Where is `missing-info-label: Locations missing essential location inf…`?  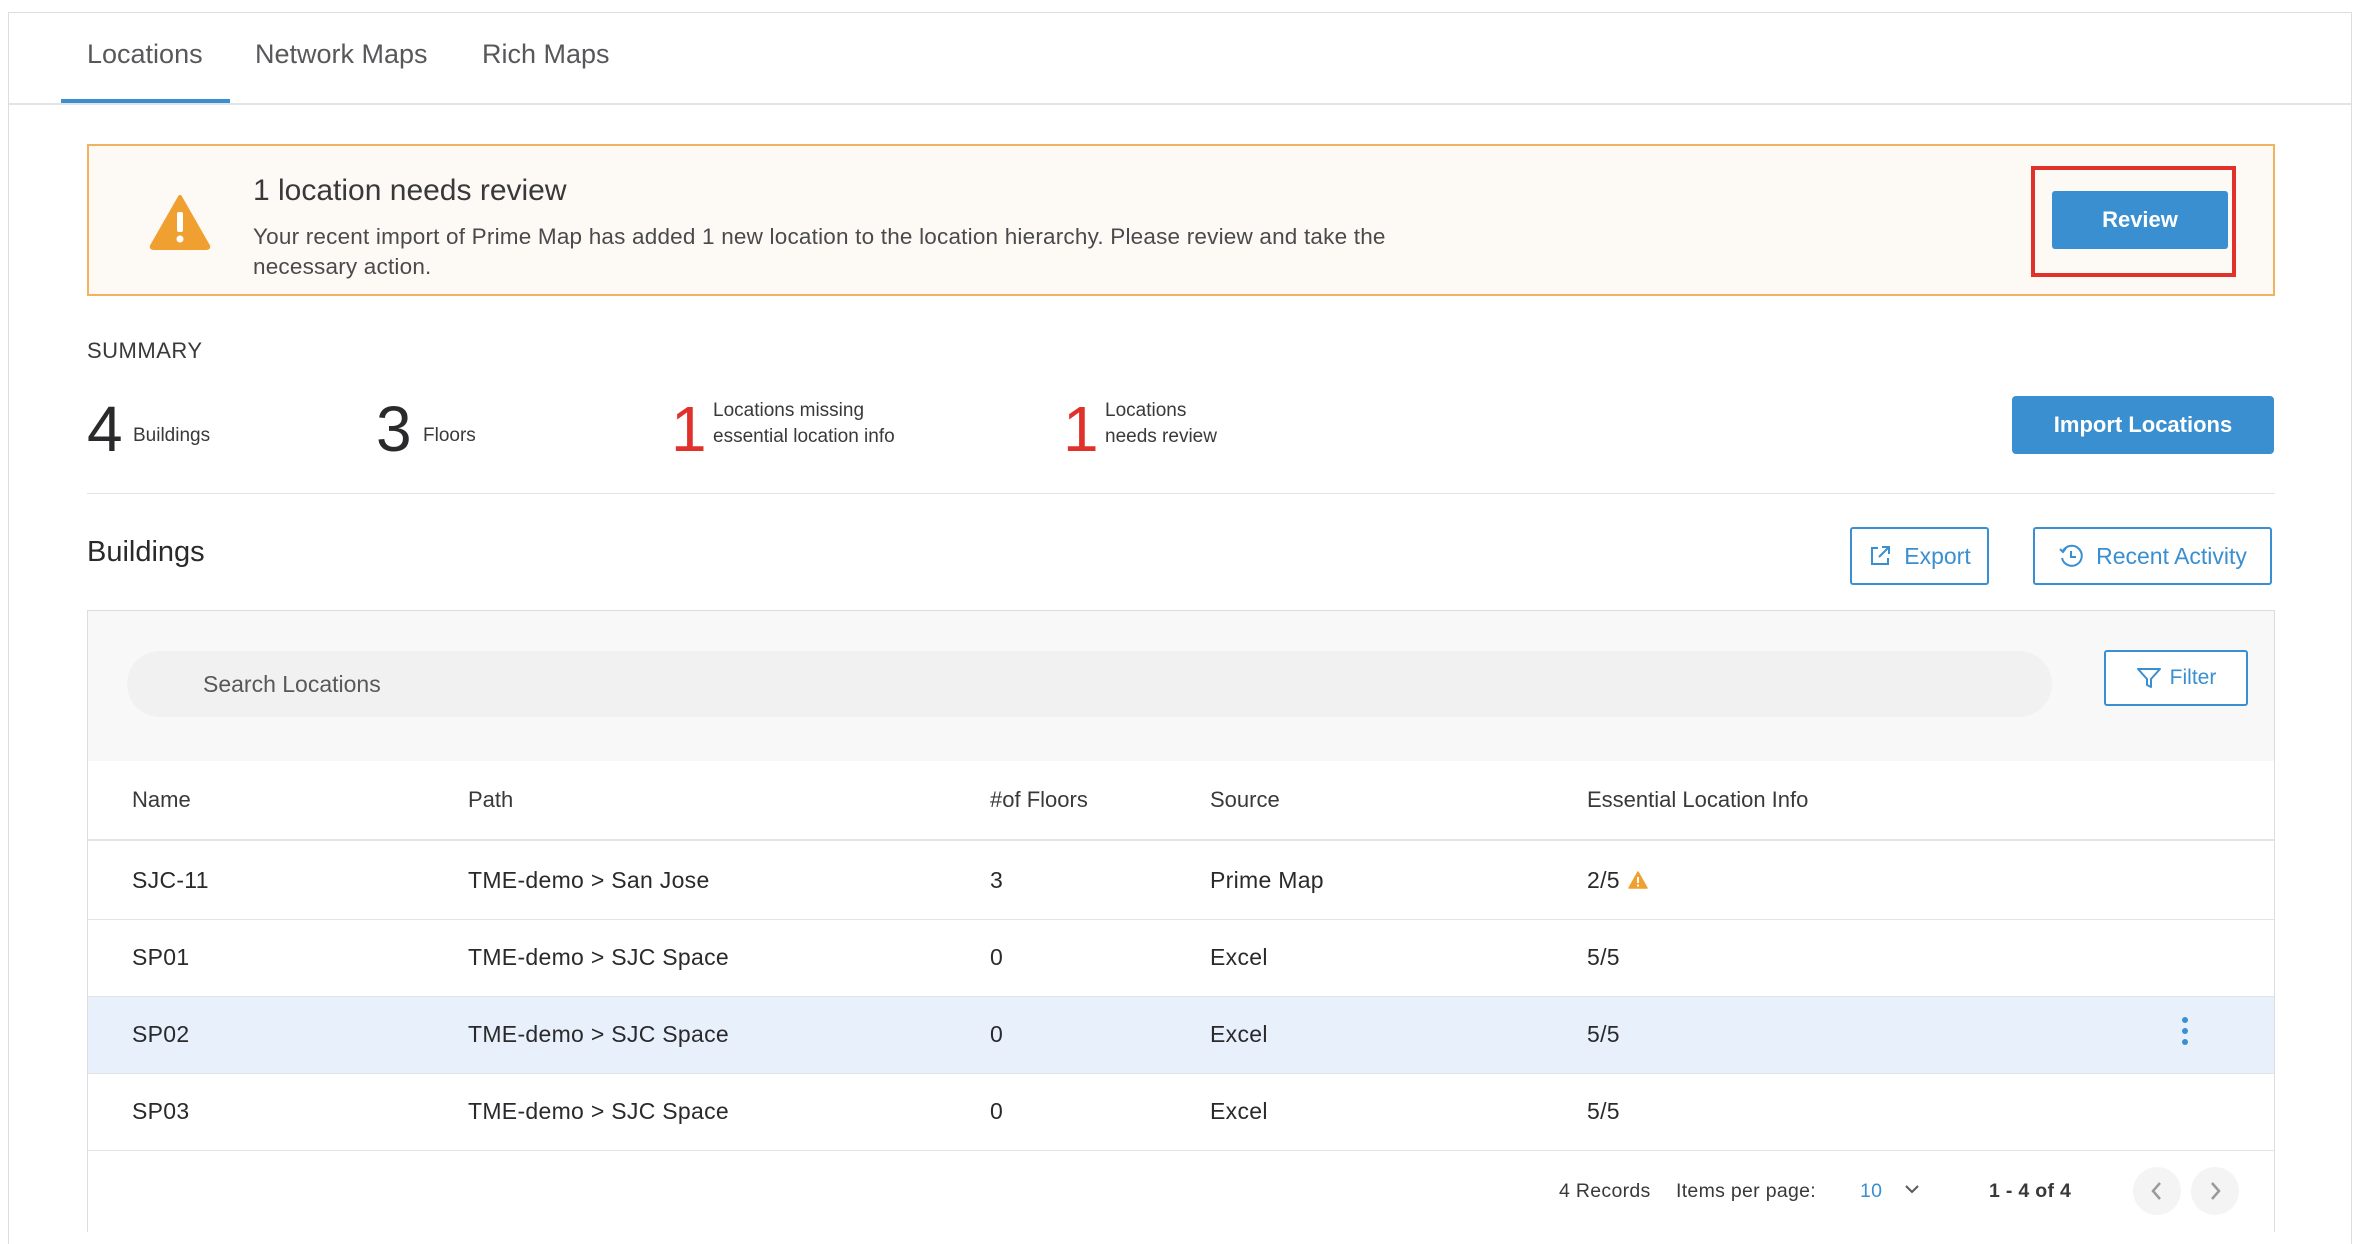
missing-info-label: Locations missing essential location inf… is located at coordinates (804, 424).